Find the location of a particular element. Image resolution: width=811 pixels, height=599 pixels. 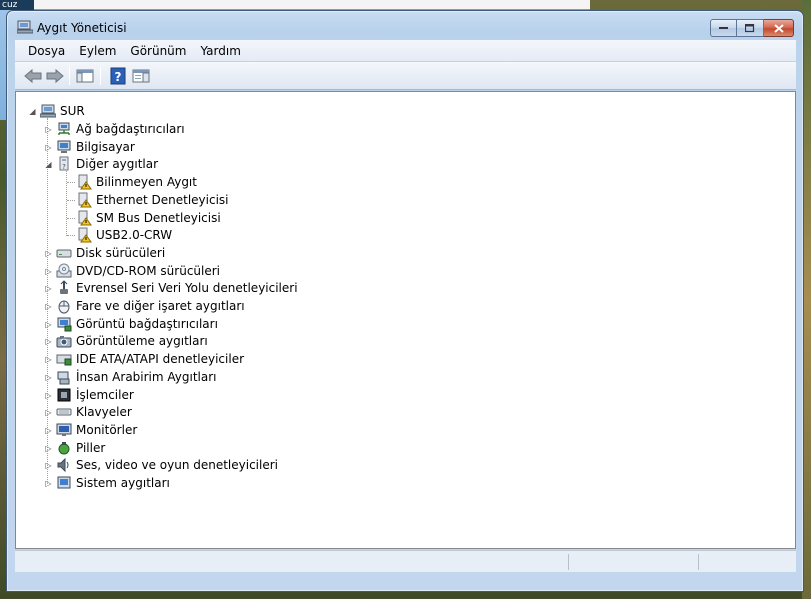

dvd-drive-icon is located at coordinates (64, 271).